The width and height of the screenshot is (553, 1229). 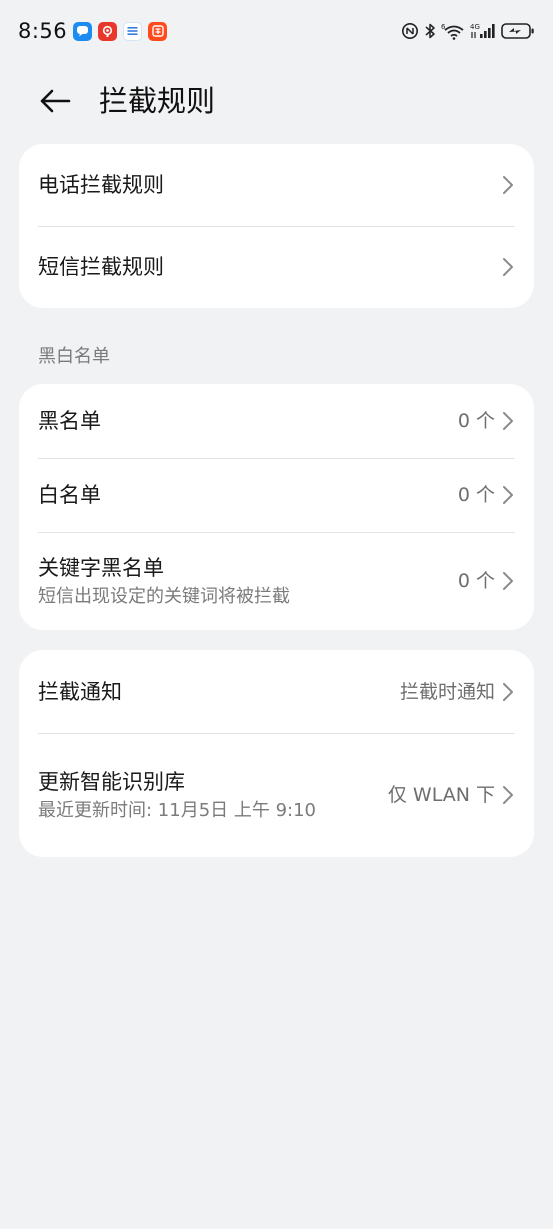 I want to click on network-label: 4G, so click(x=475, y=27).